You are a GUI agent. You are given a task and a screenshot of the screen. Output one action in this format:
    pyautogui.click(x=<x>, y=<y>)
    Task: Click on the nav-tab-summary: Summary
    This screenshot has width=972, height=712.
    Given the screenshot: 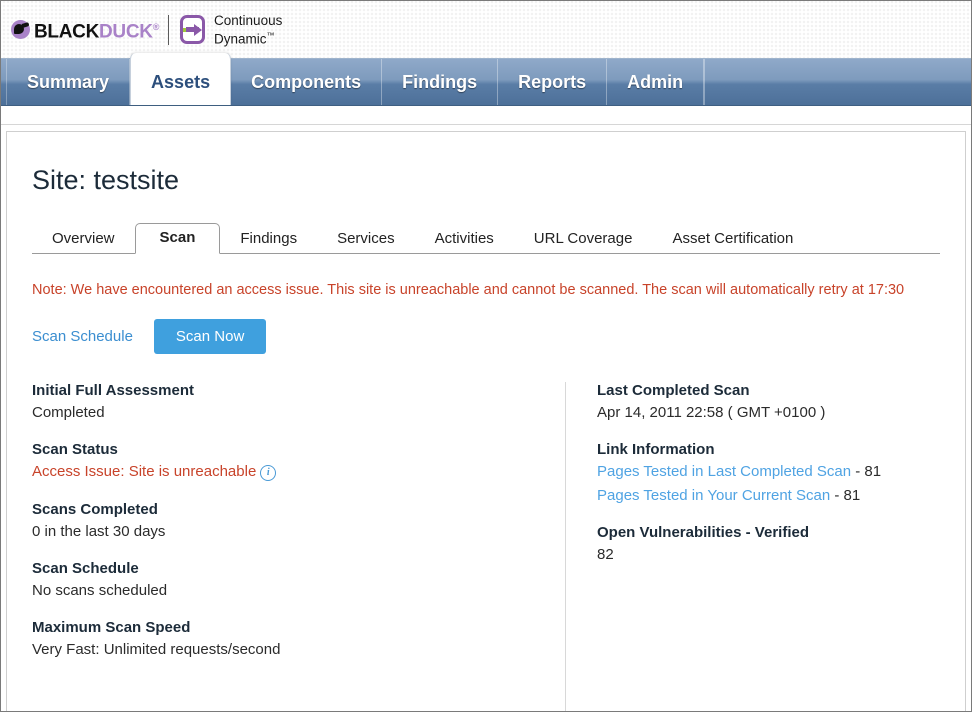 What is the action you would take?
    pyautogui.click(x=68, y=82)
    